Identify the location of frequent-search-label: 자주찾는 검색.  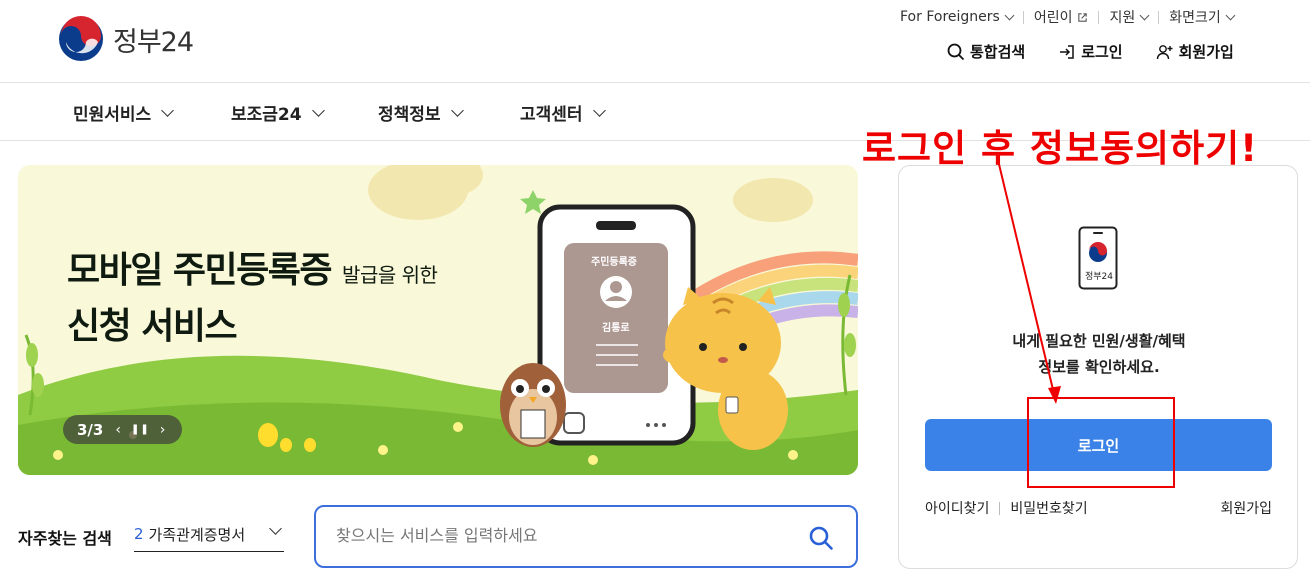
(65, 538).